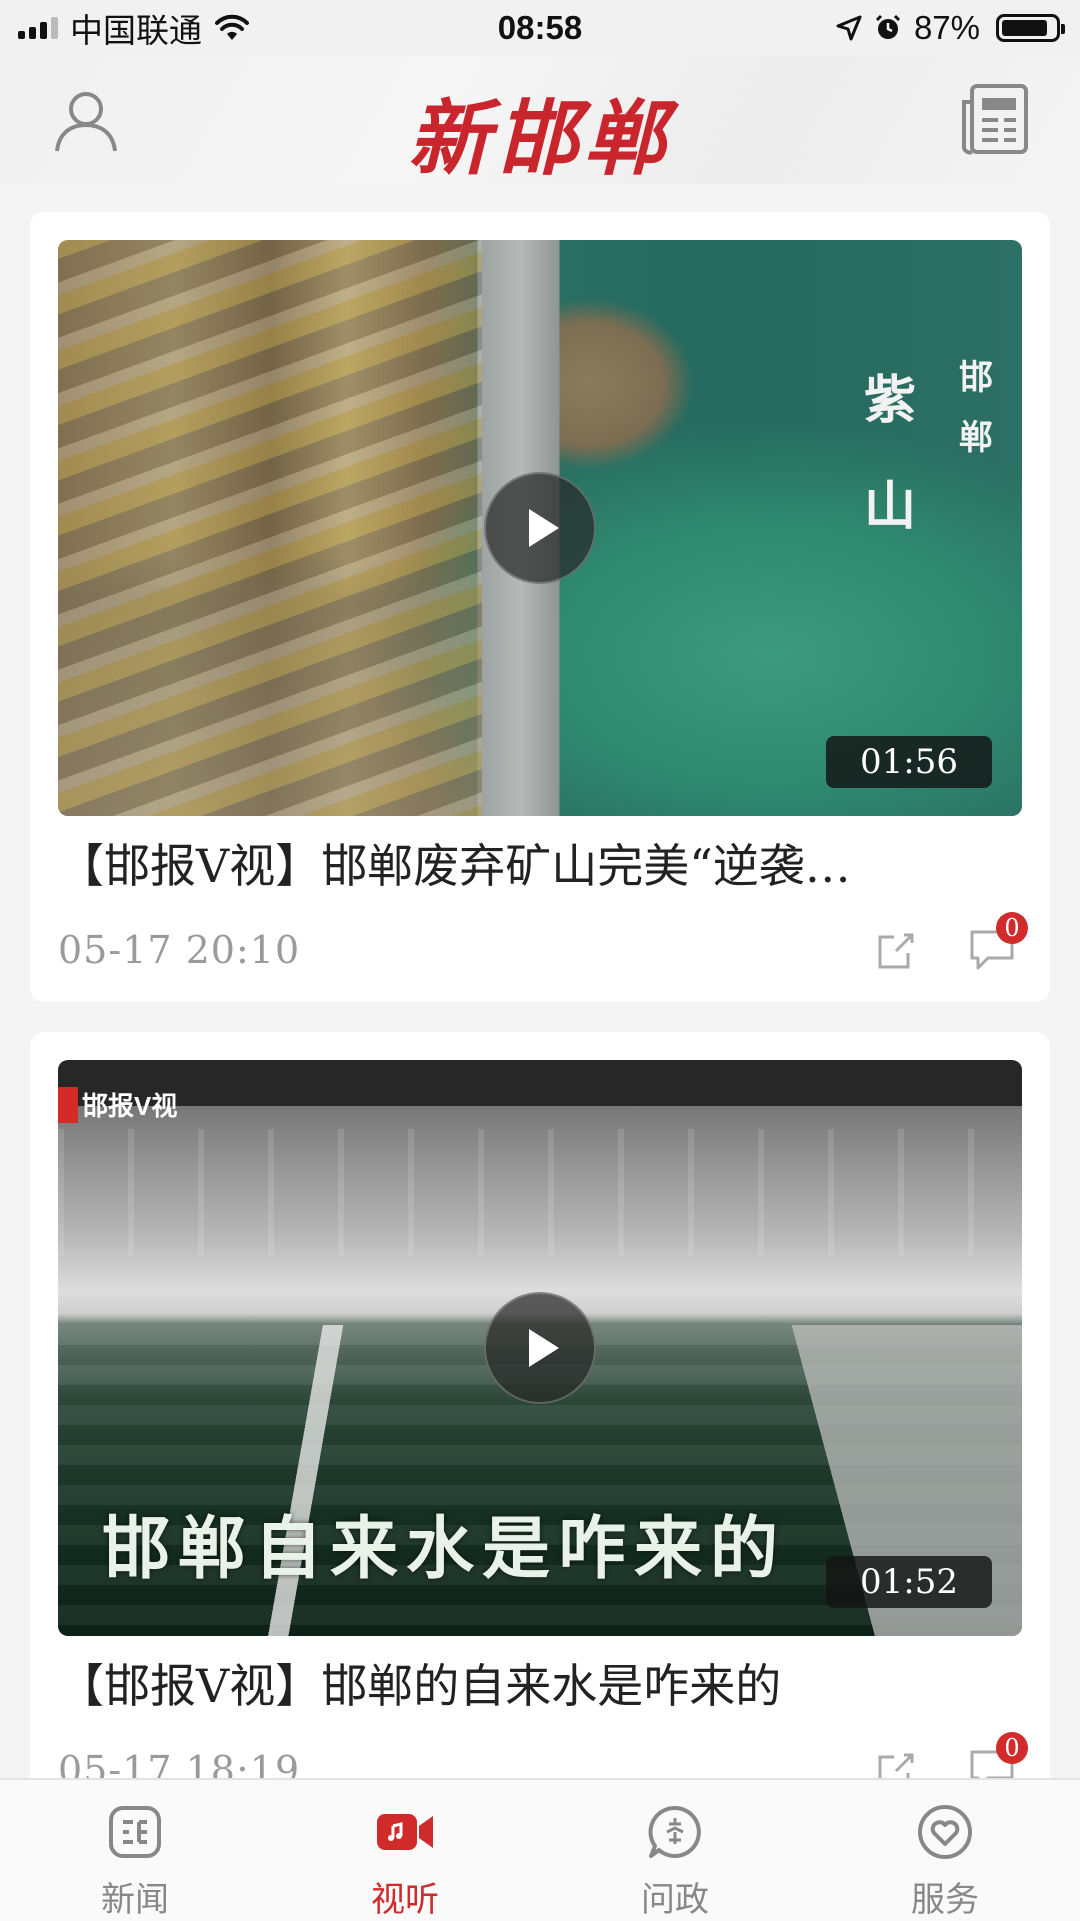  I want to click on location-arrow-icon, so click(849, 28).